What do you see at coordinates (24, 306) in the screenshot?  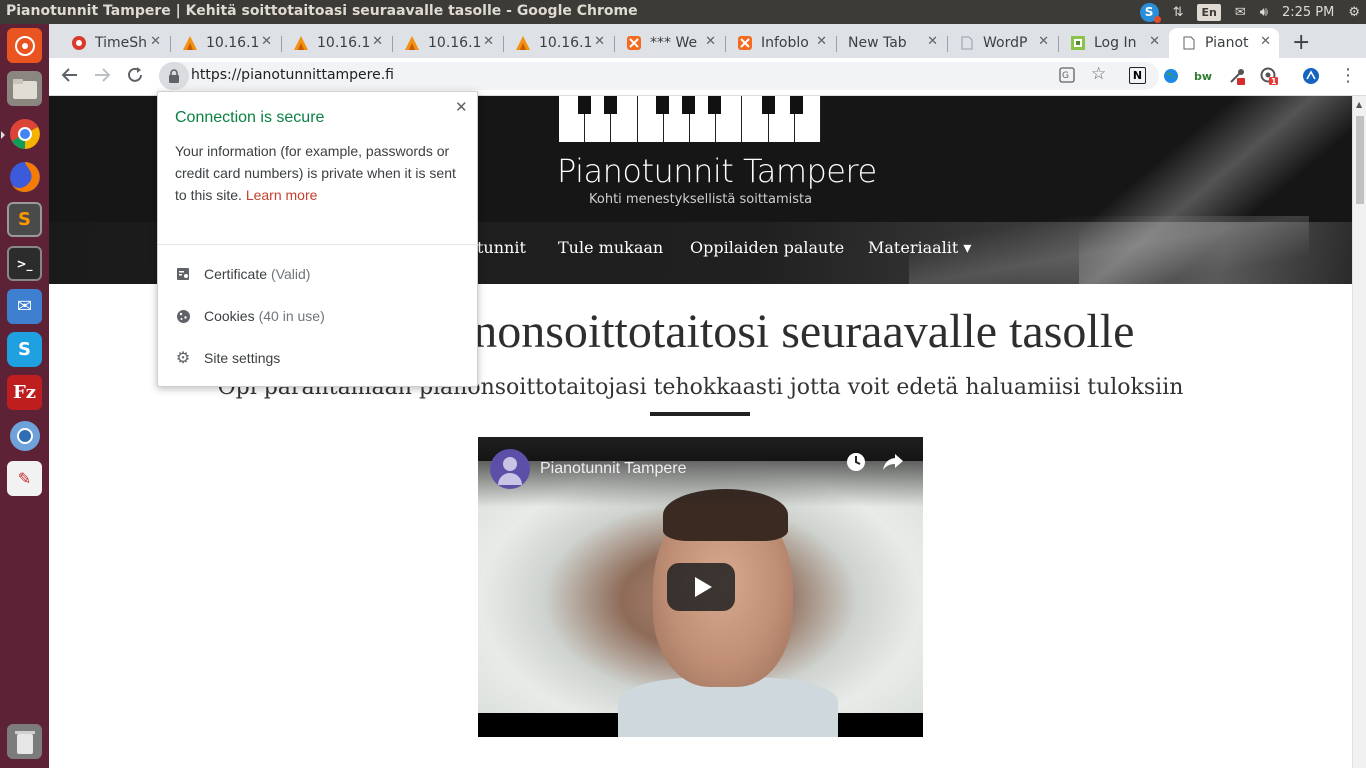 I see `thunderbird-icon: ✉` at bounding box center [24, 306].